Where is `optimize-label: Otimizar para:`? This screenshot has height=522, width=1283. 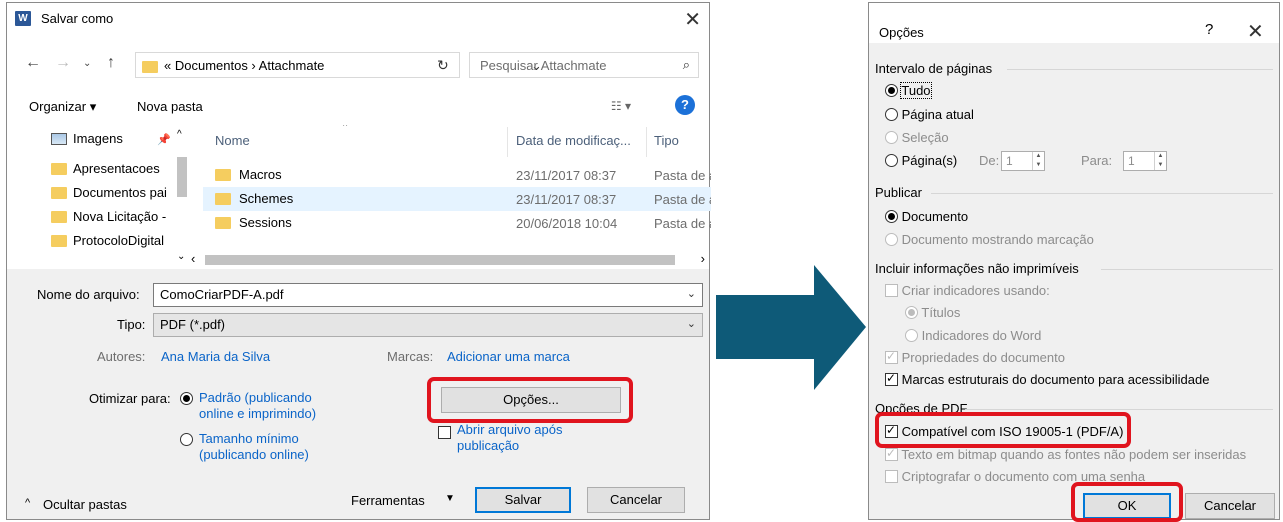 optimize-label: Otimizar para: is located at coordinates (130, 398).